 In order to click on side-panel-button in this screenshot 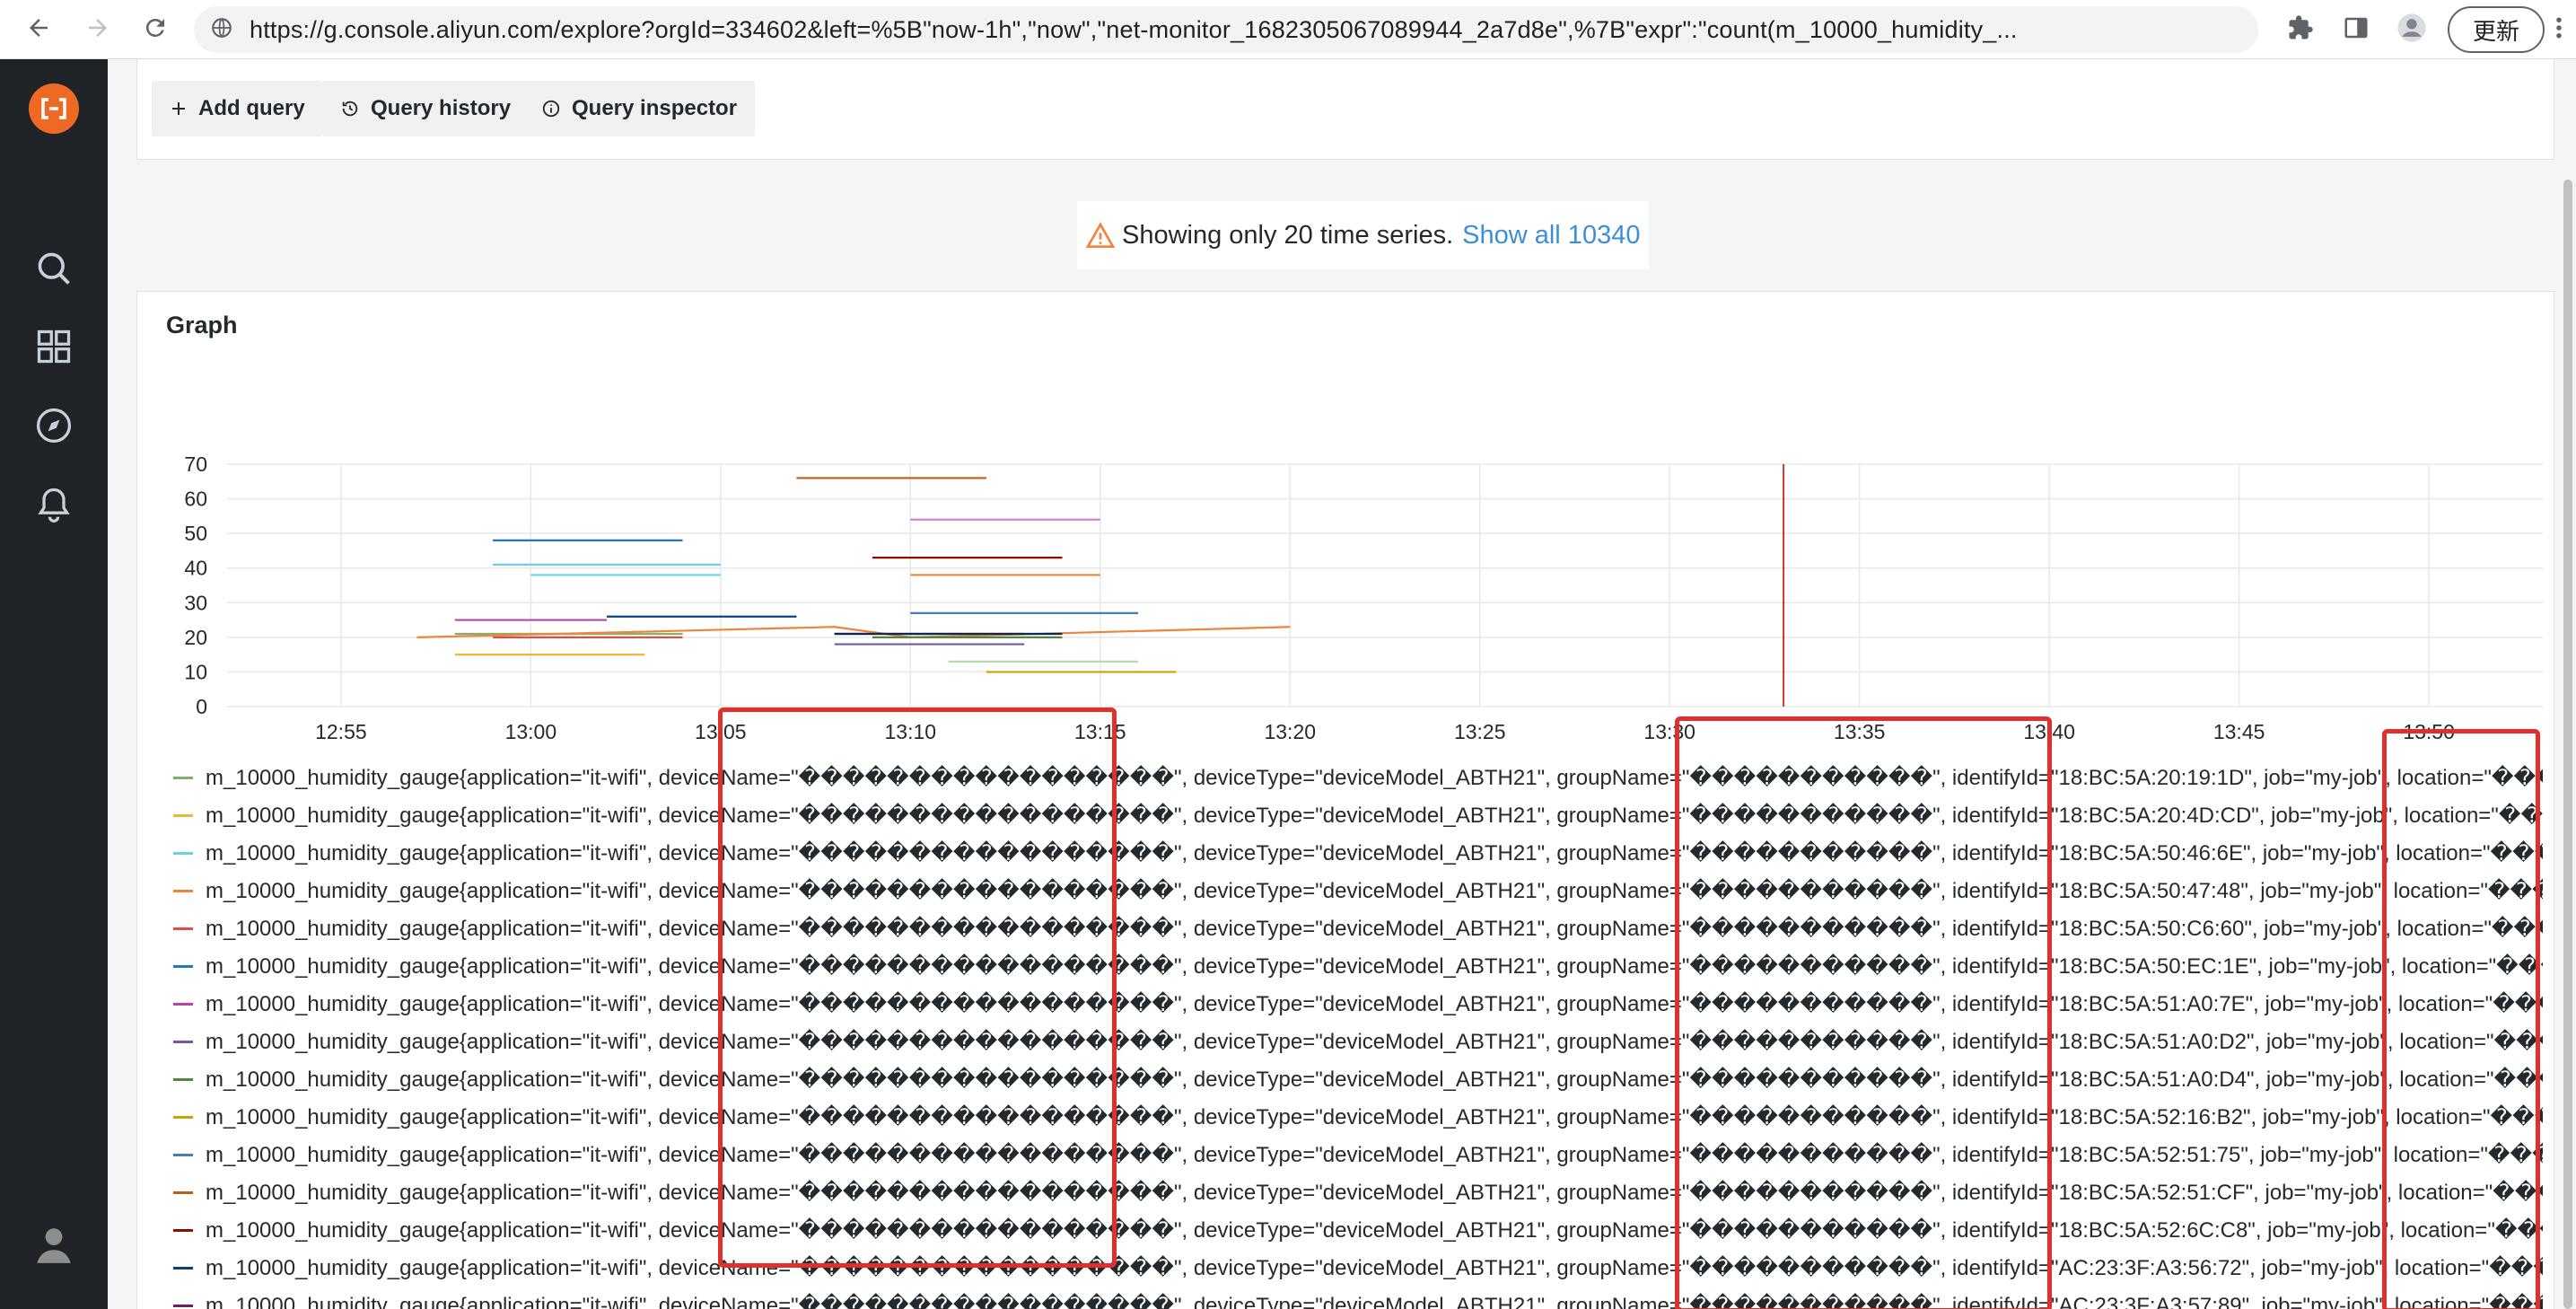, I will do `click(2356, 29)`.